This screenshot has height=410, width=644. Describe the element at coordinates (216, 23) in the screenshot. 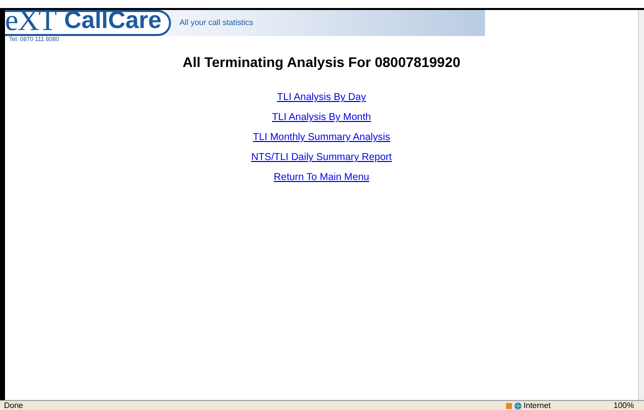

I see `tagline: All your call statistics` at that location.